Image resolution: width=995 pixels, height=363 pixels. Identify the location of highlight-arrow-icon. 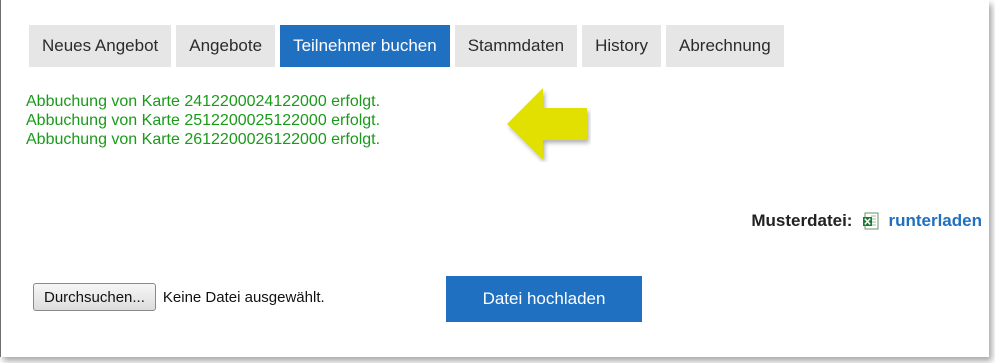
(547, 124).